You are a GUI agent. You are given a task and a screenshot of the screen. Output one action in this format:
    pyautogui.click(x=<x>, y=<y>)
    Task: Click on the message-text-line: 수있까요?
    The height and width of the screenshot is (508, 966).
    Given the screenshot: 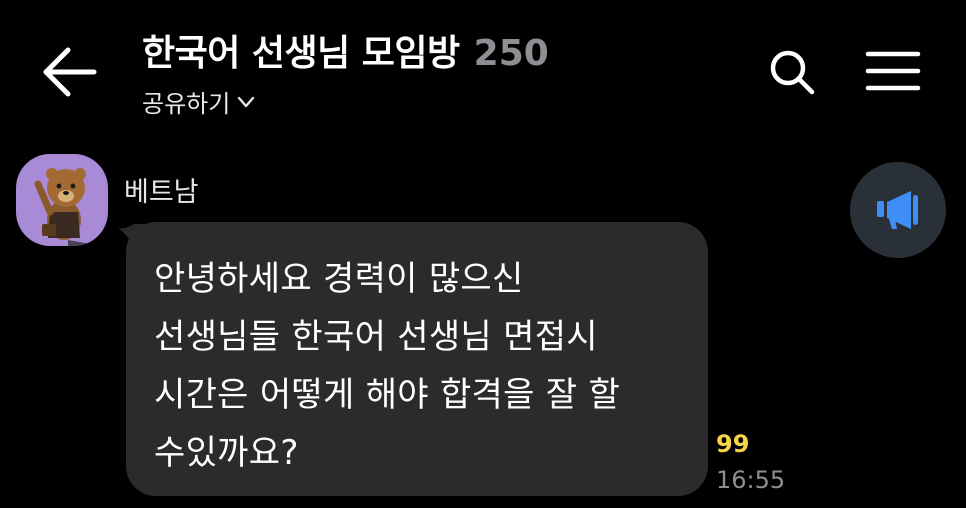 What is the action you would take?
    pyautogui.click(x=226, y=453)
    